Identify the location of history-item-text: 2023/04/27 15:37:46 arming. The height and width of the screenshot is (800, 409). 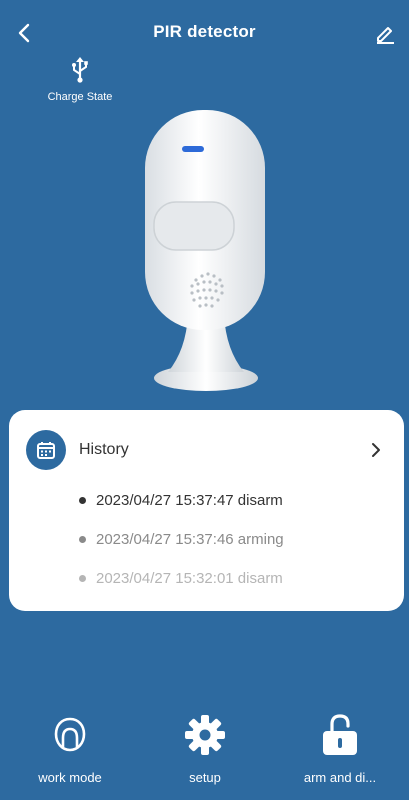
(190, 539).